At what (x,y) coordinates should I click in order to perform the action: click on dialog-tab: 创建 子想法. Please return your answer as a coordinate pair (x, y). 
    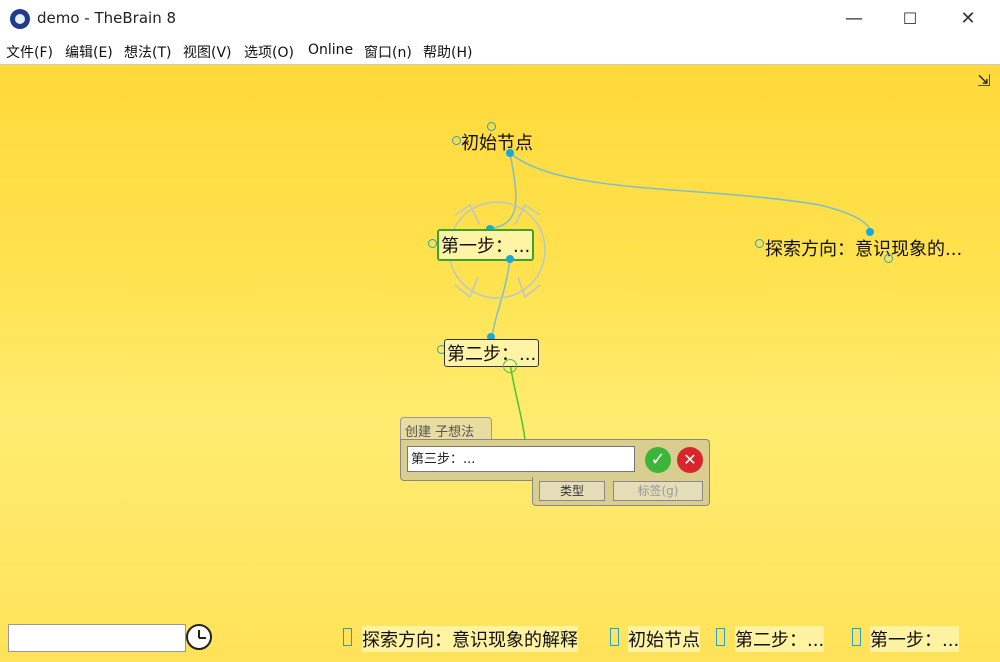
    Looking at the image, I should click on (446, 429).